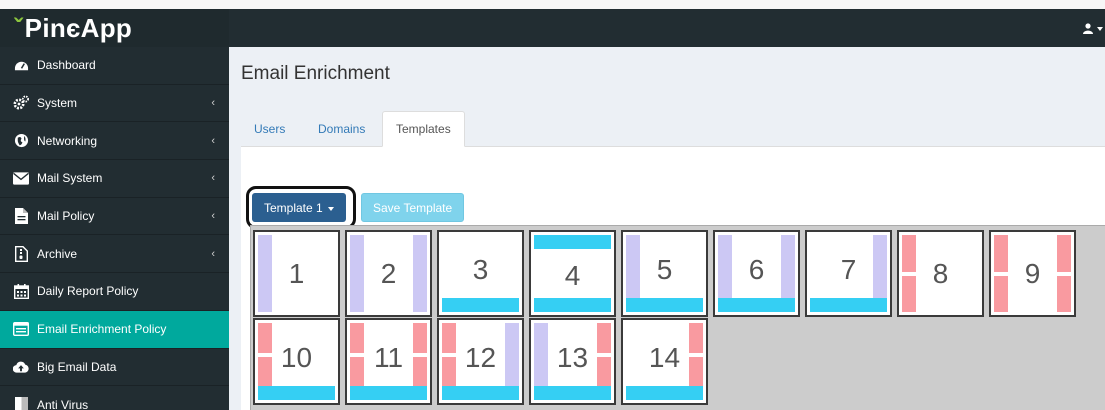  I want to click on app-logo: ˇ PinєApp, so click(114, 28).